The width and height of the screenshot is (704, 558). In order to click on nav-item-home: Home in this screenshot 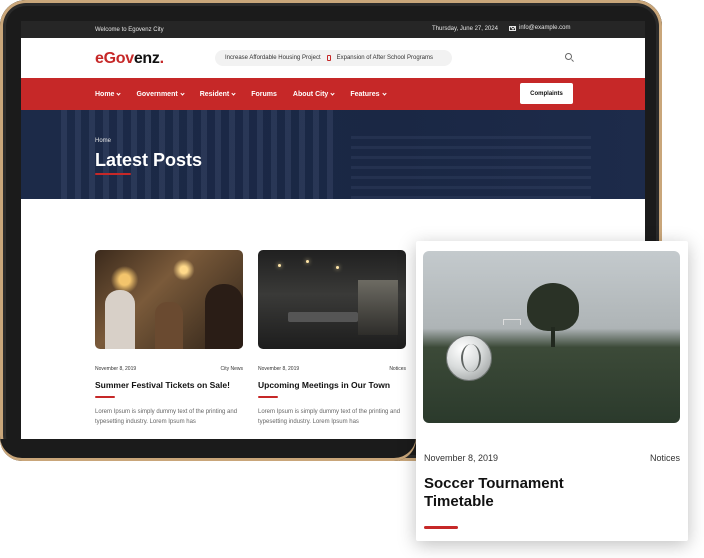, I will do `click(108, 94)`.